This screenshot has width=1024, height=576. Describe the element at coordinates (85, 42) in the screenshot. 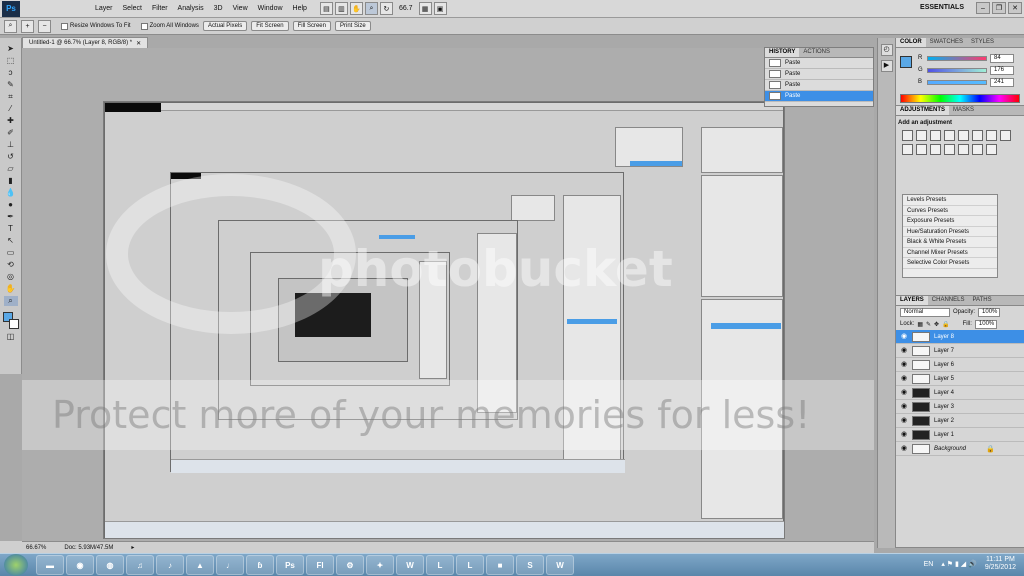

I see `document-tab: Untitled-1 @ 66.7% (Layer 8, RGB/8) * ✕` at that location.